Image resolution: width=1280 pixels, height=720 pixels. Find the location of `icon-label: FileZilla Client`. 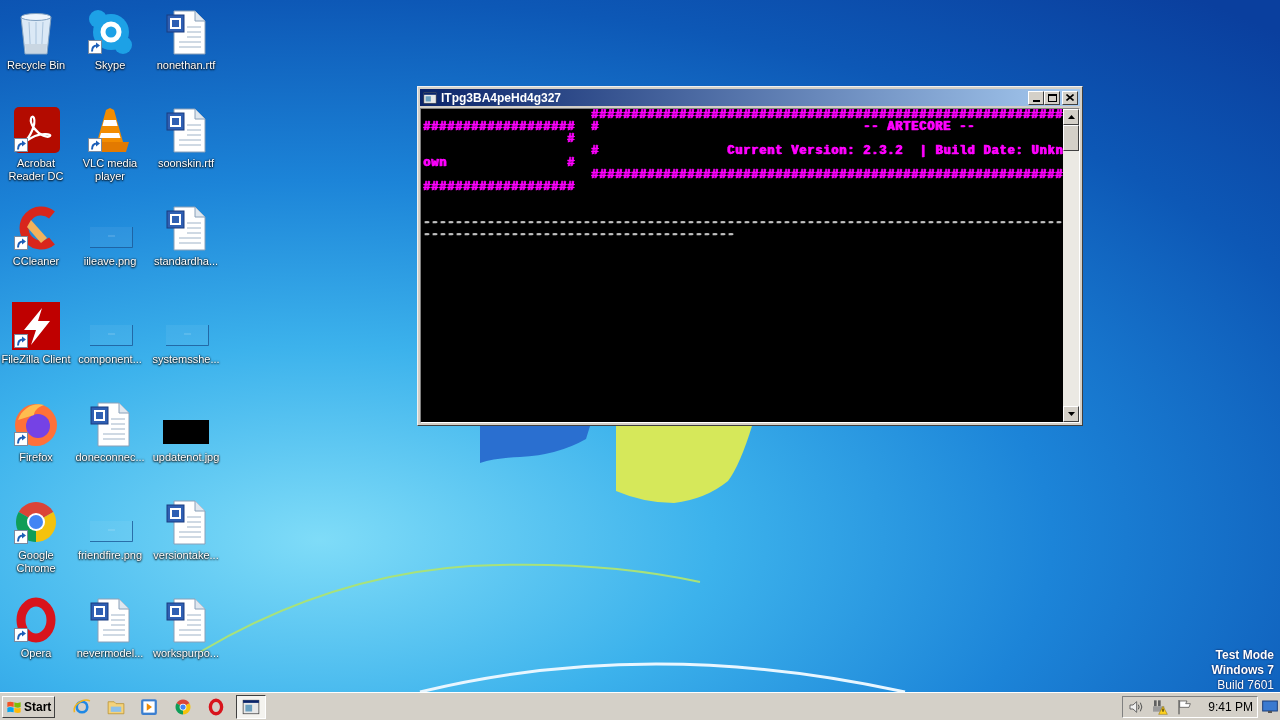

icon-label: FileZilla Client is located at coordinates (36, 359).